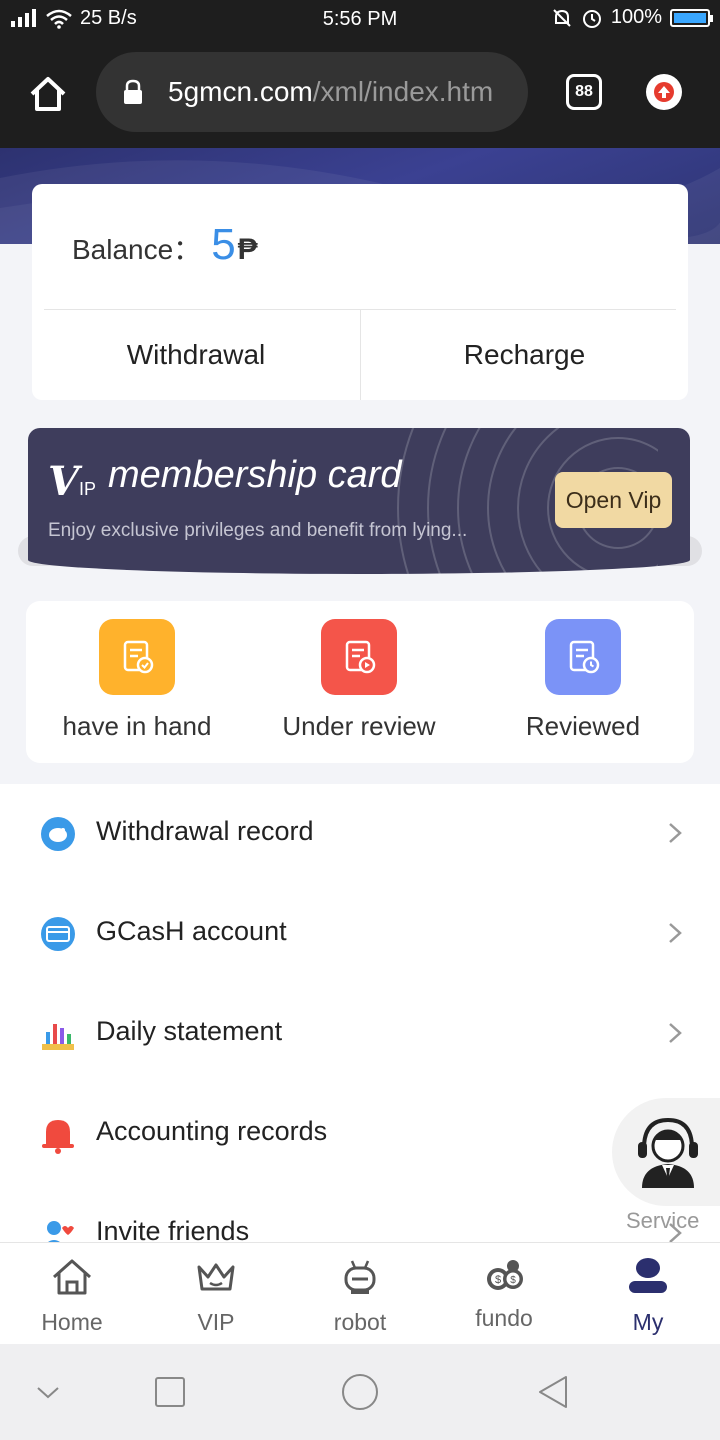  I want to click on bottom-navigation: Home VIP robot $ $ fundo My, so click(360, 1293).